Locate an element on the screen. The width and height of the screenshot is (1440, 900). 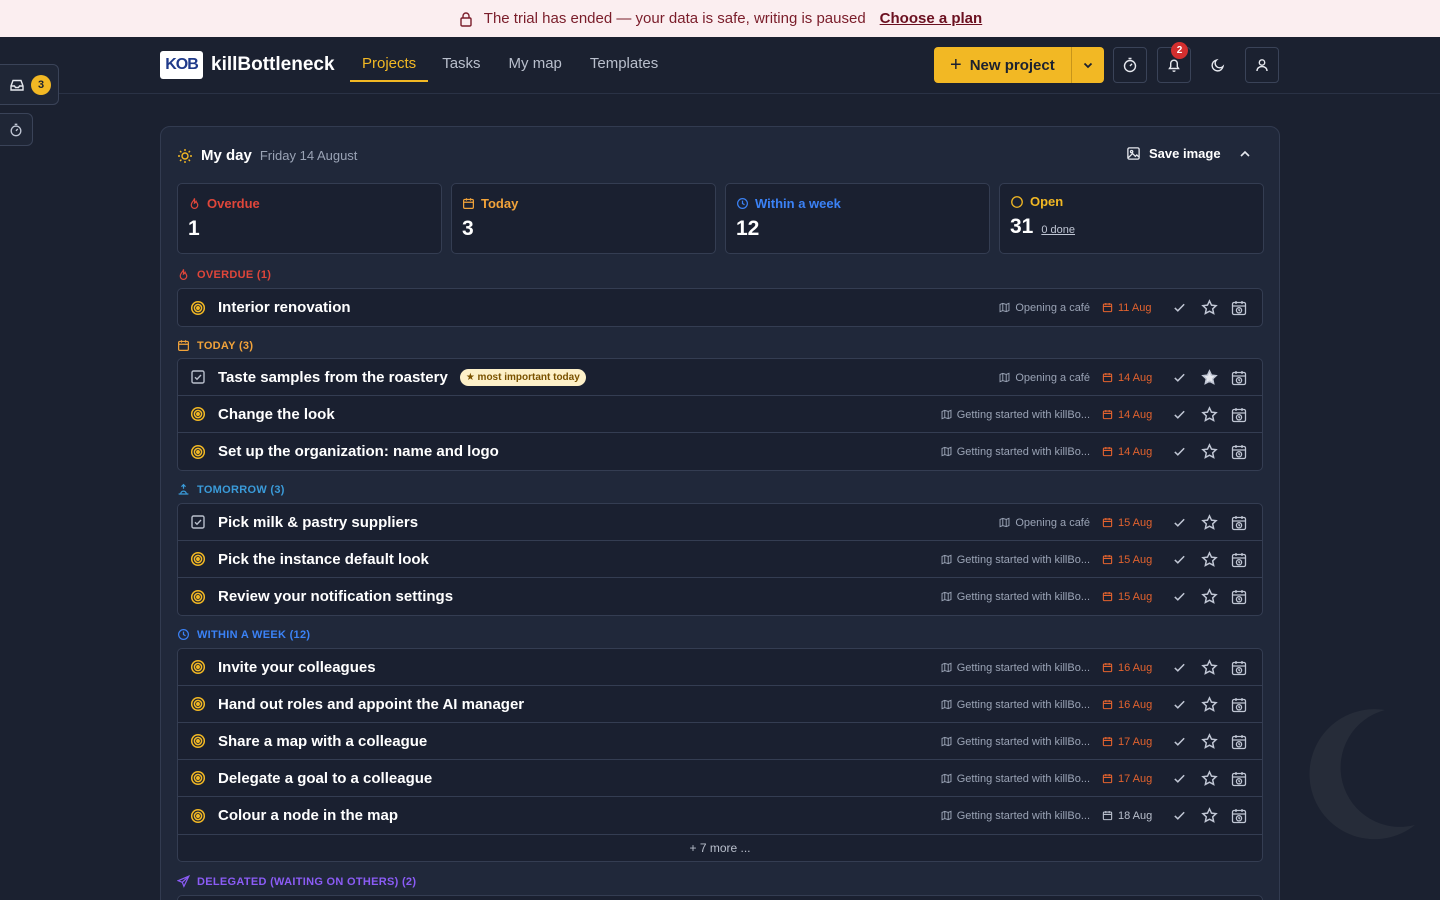
tab-tasks: Tasks is located at coordinates (461, 67).